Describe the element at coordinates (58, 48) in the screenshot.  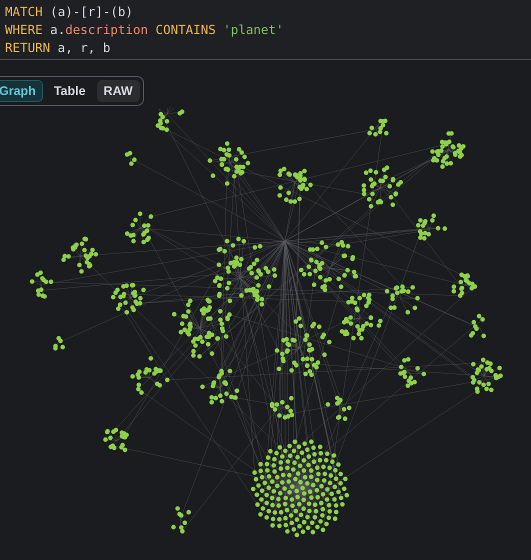
I see `code-line: RETURN a, r, b` at that location.